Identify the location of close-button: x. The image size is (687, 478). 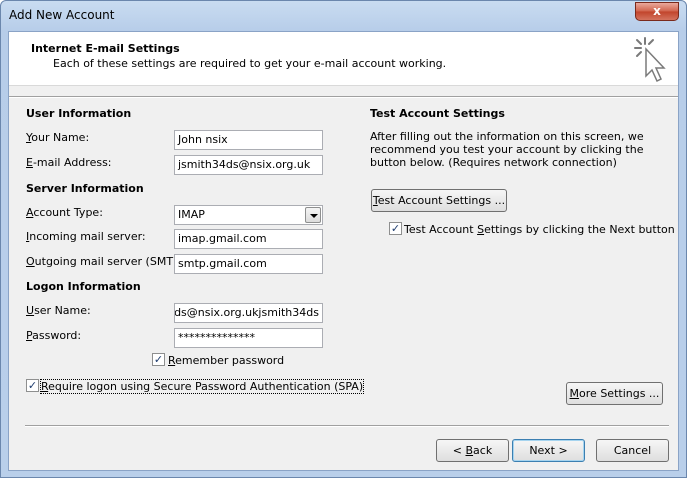
(657, 11).